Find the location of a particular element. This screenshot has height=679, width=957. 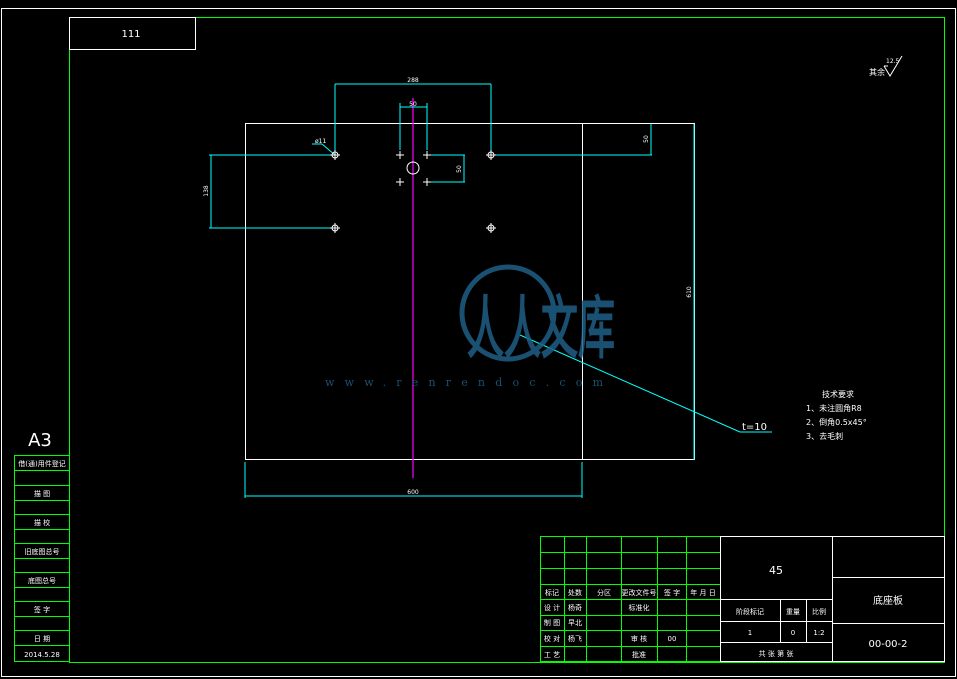

paper-size: A3 is located at coordinates (40, 440).